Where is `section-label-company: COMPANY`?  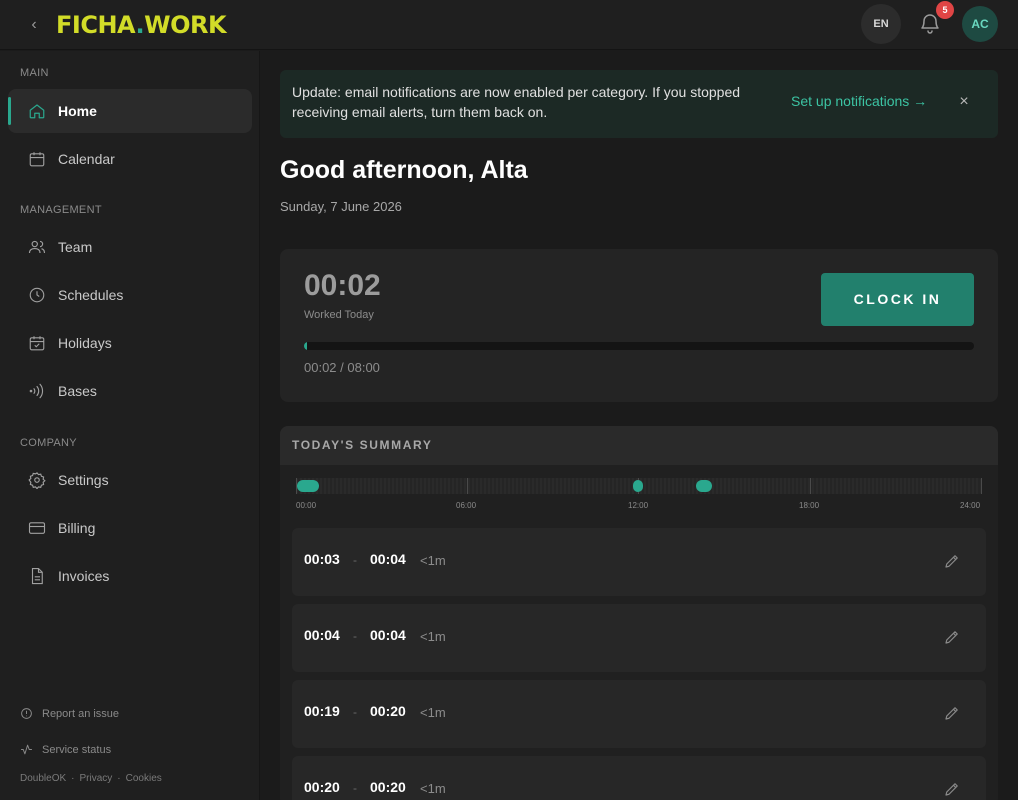 section-label-company: COMPANY is located at coordinates (48, 443).